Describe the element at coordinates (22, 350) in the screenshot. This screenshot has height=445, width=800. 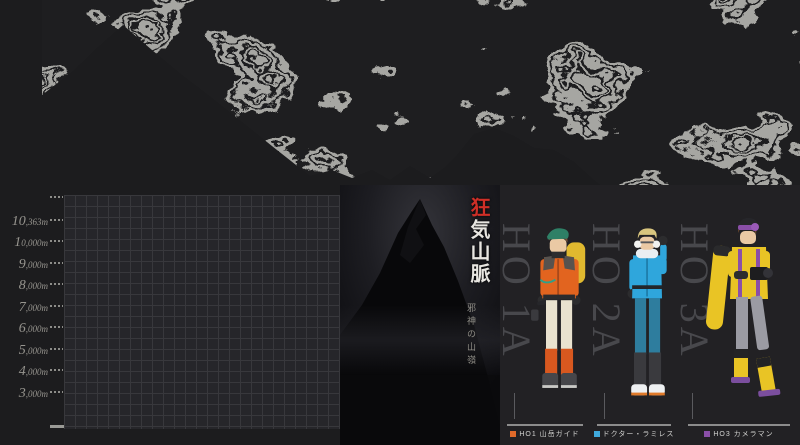
I see `altitude-value-big: 5` at that location.